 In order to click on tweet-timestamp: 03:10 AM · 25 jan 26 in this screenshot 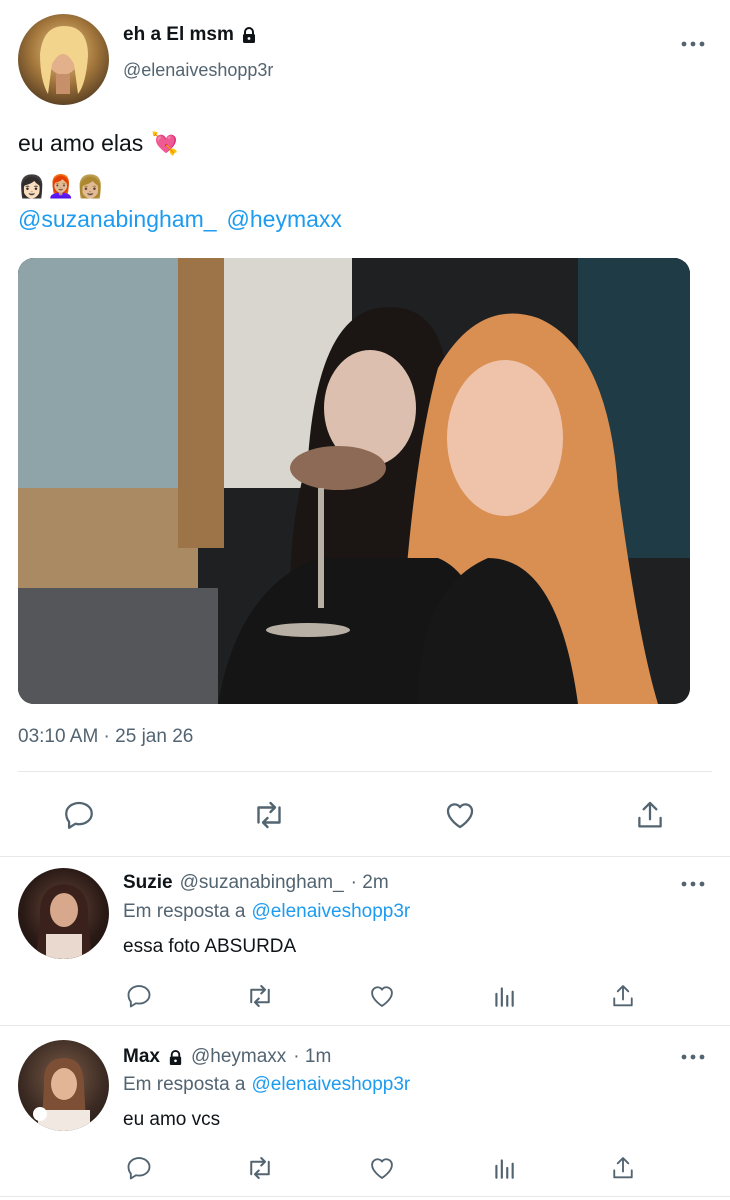, I will do `click(105, 737)`.